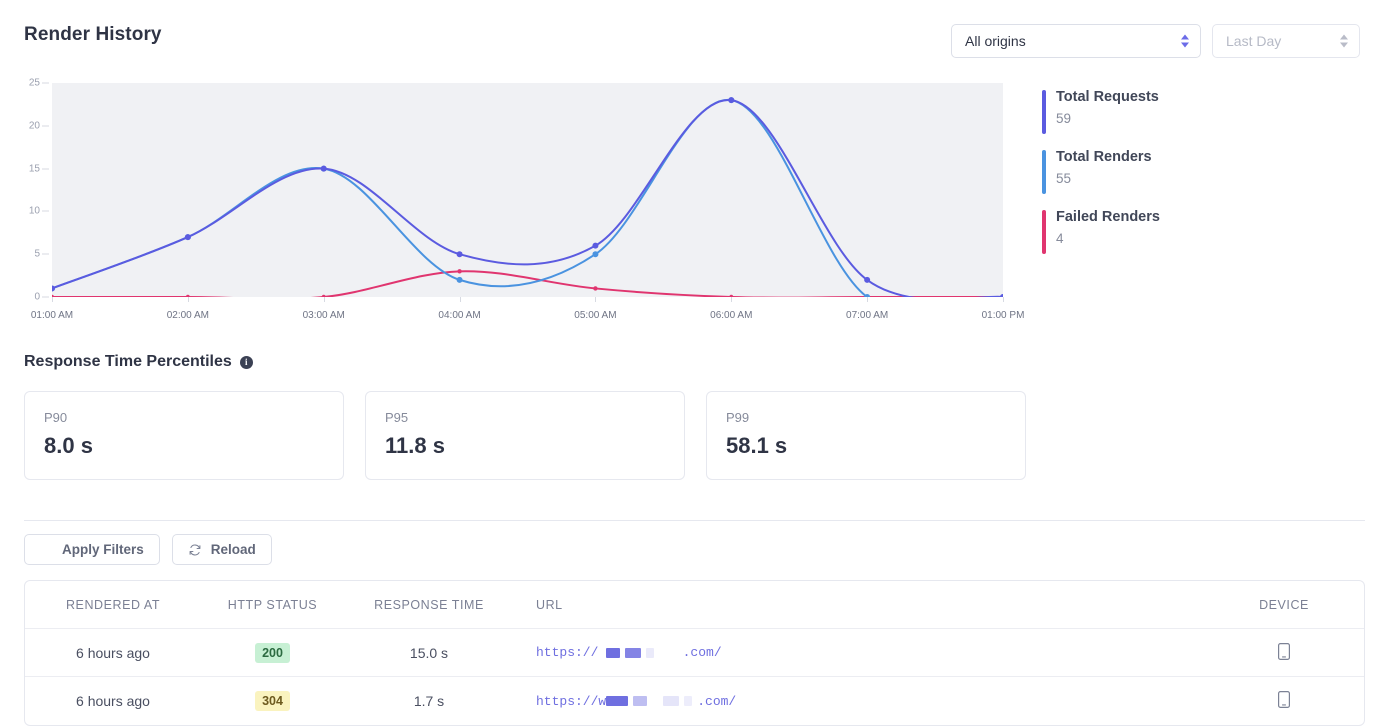 The image size is (1374, 728). I want to click on url-link: https:// .com/, so click(870, 652).